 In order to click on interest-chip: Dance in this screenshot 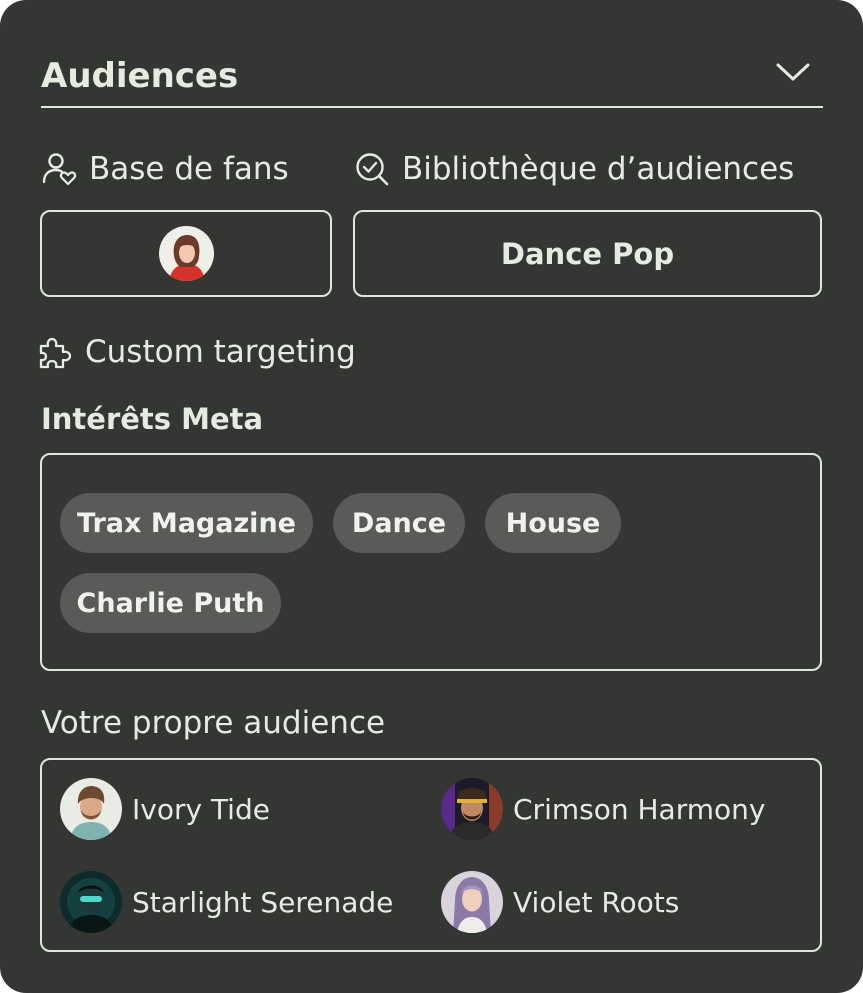, I will do `click(399, 523)`.